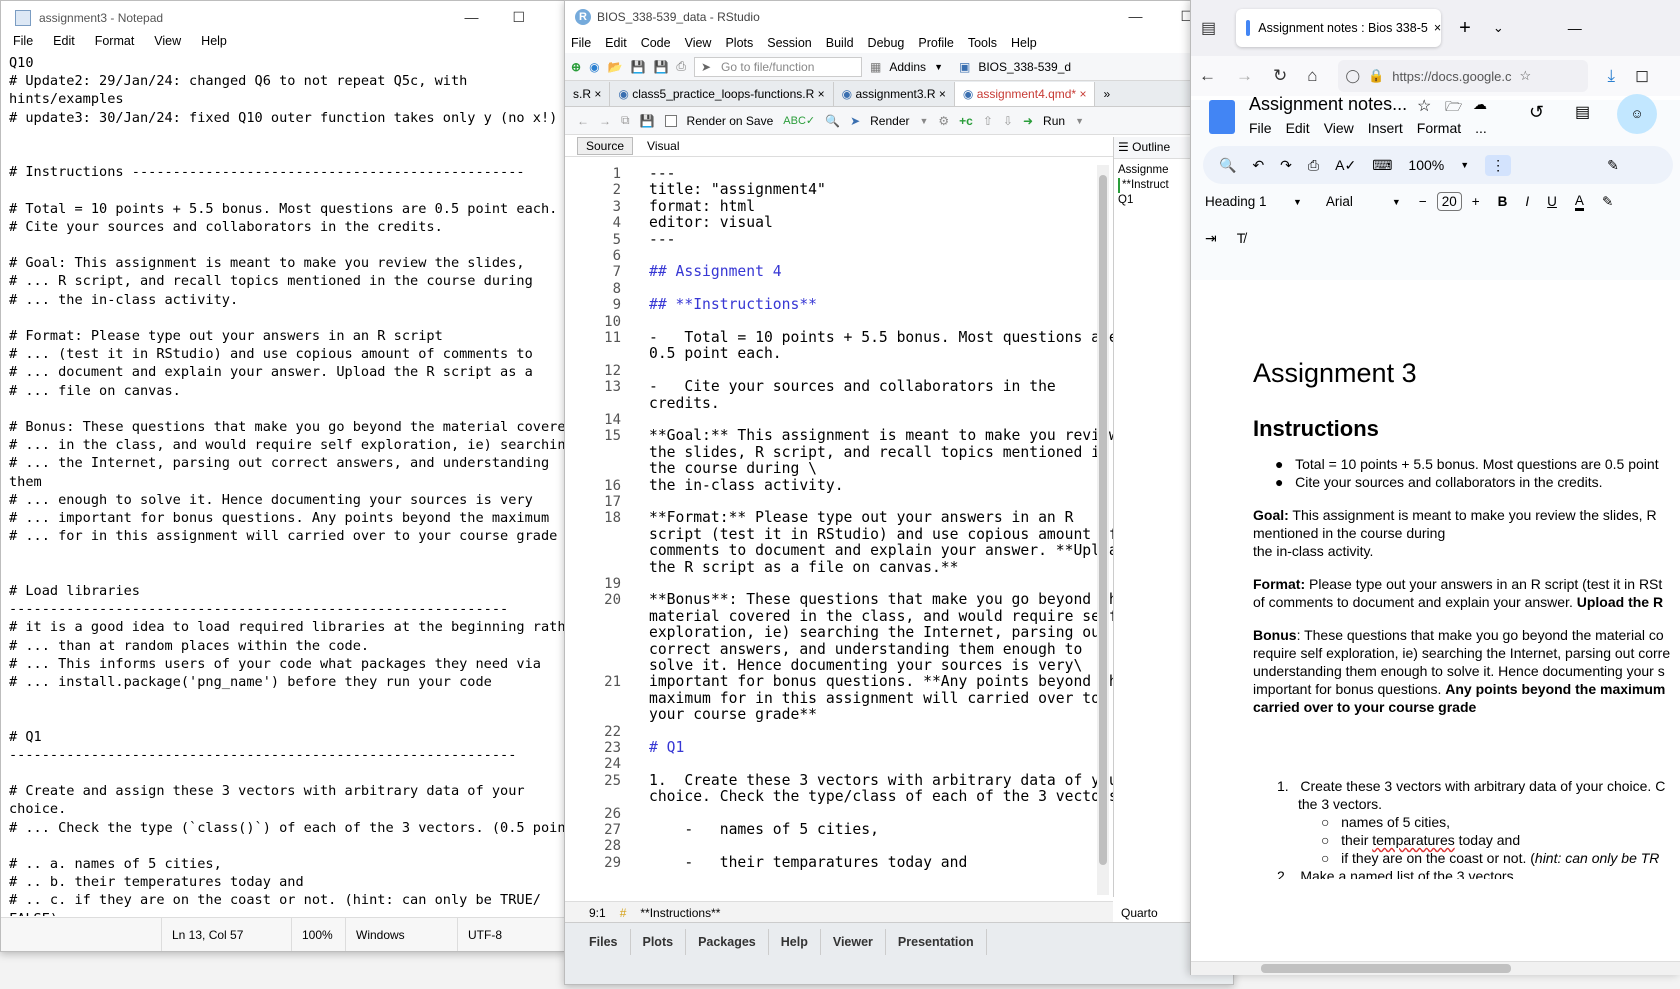 The height and width of the screenshot is (989, 1680). What do you see at coordinates (1244, 76) in the screenshot?
I see `forward-icon: →` at bounding box center [1244, 76].